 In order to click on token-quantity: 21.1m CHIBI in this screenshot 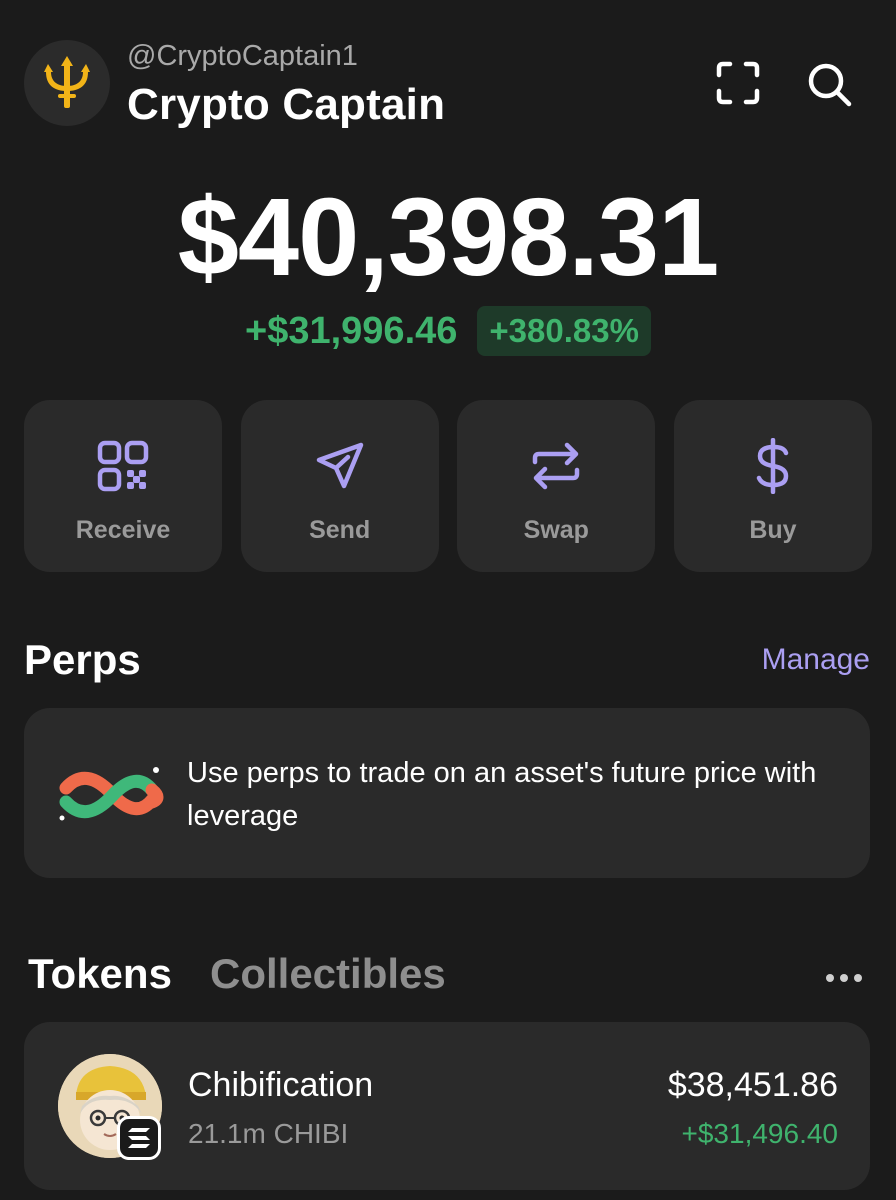, I will do `click(268, 1133)`.